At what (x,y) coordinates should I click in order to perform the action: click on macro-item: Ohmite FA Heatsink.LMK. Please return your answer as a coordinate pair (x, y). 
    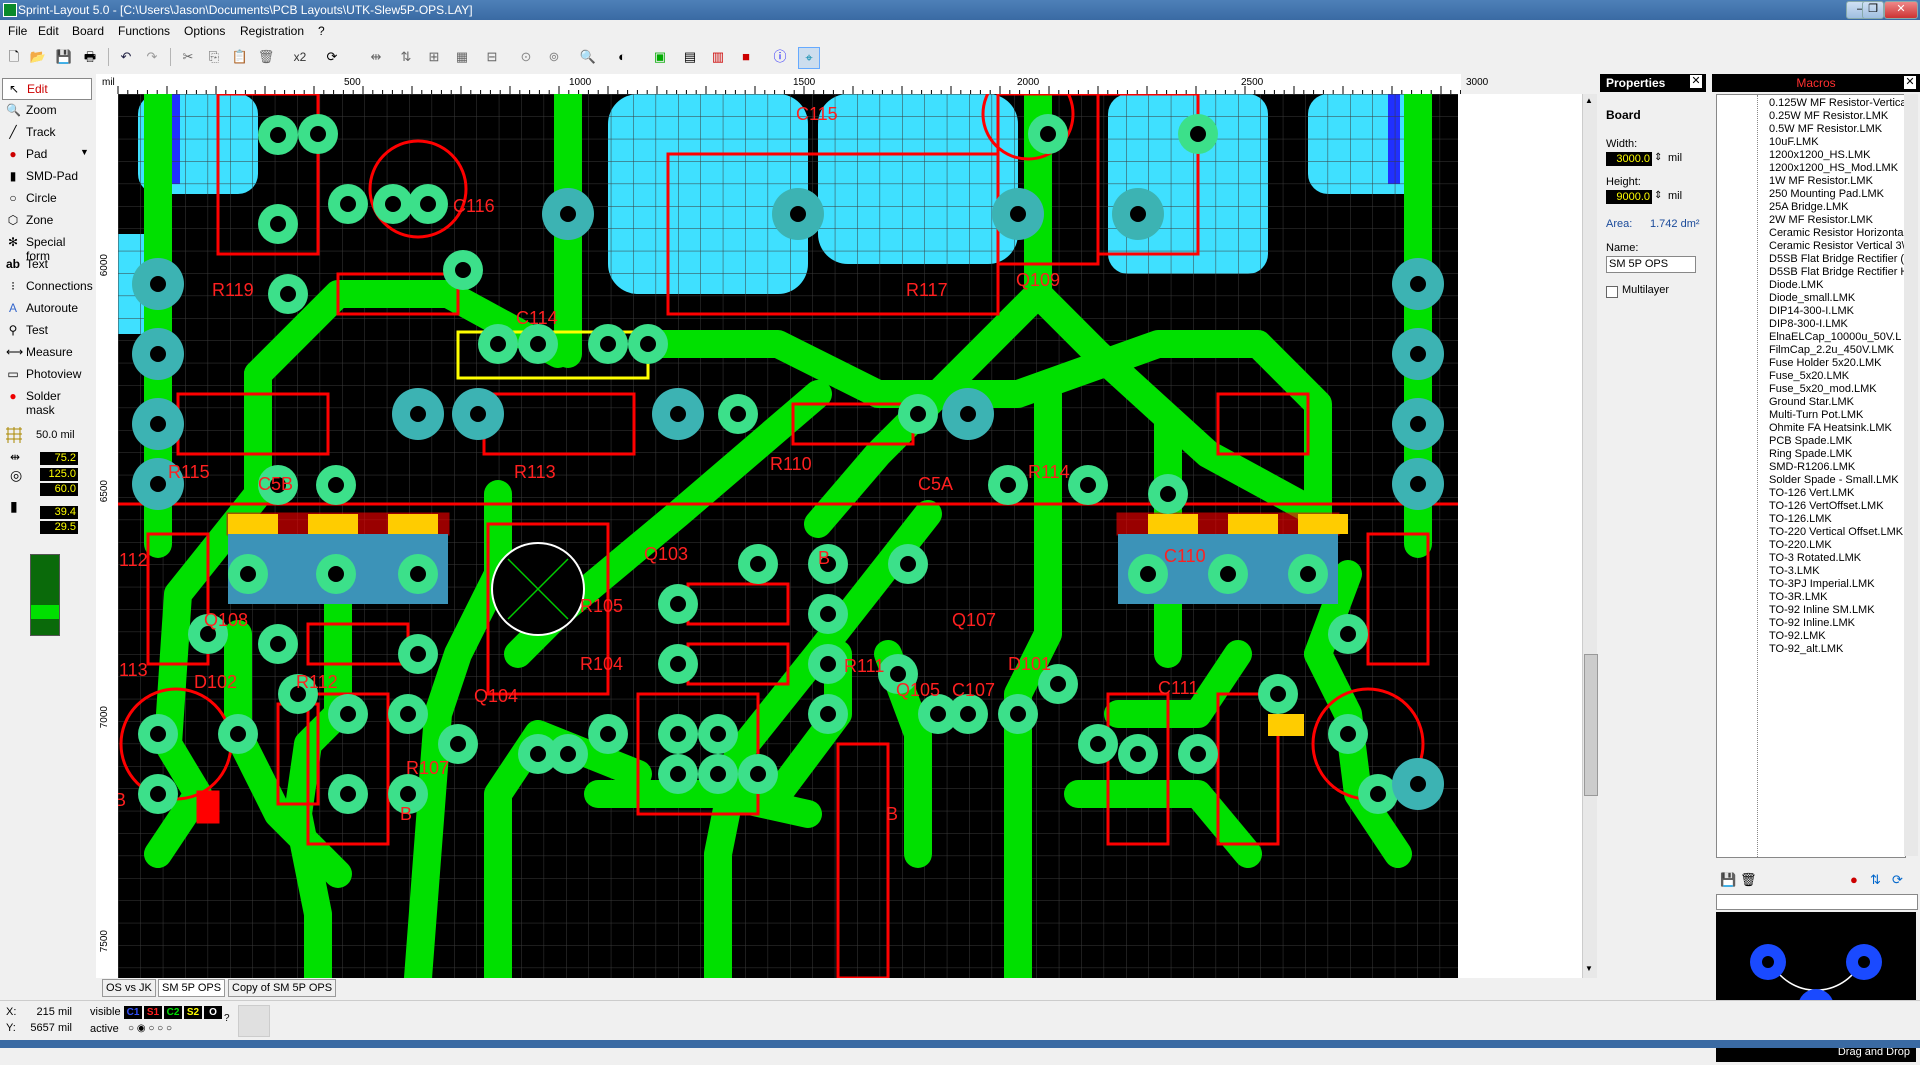
    Looking at the image, I should click on (1830, 428).